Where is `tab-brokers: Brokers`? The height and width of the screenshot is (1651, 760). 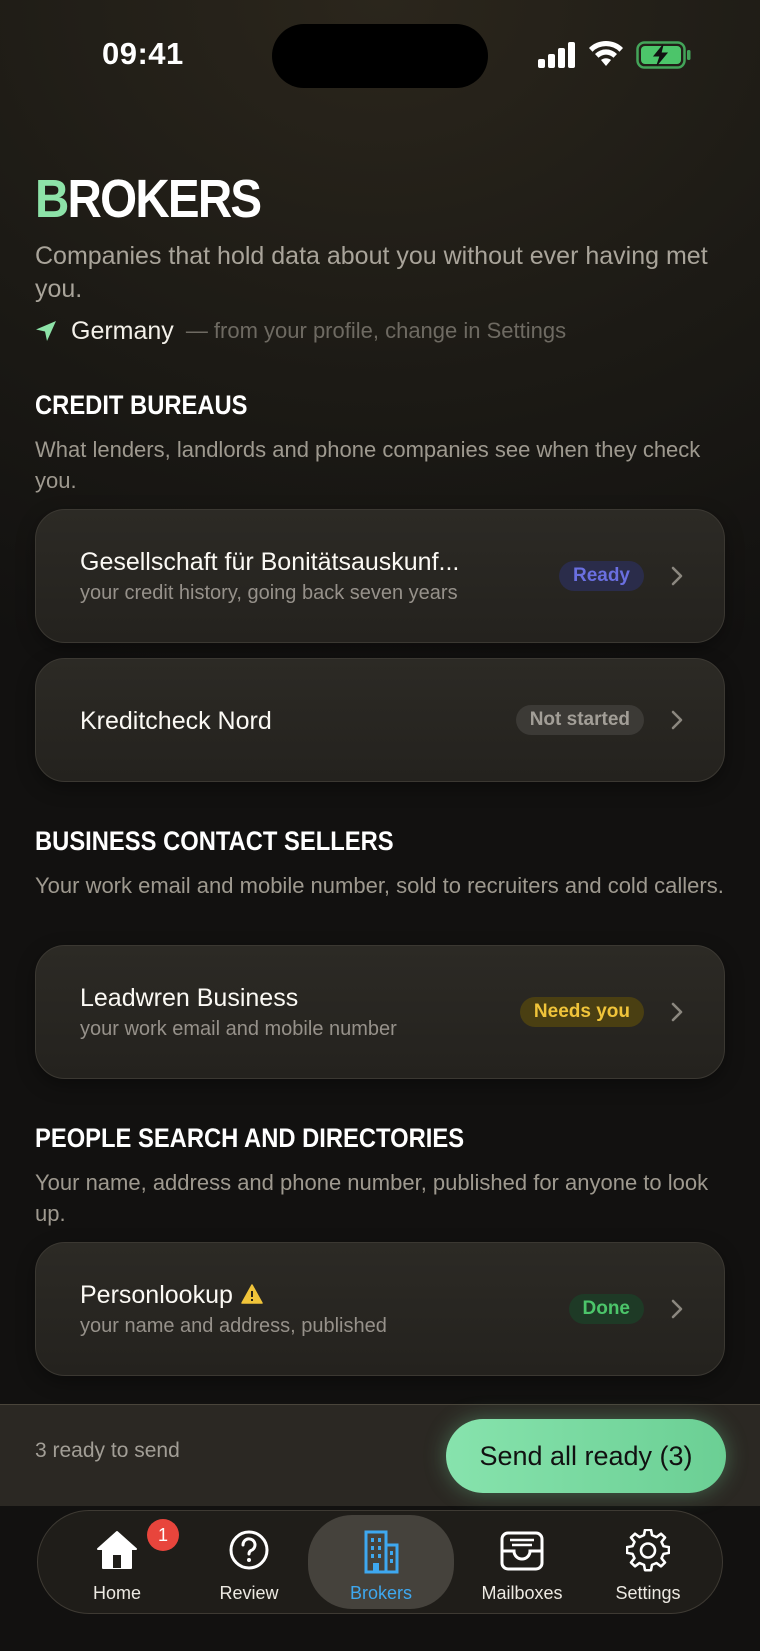 tab-brokers: Brokers is located at coordinates (381, 1562).